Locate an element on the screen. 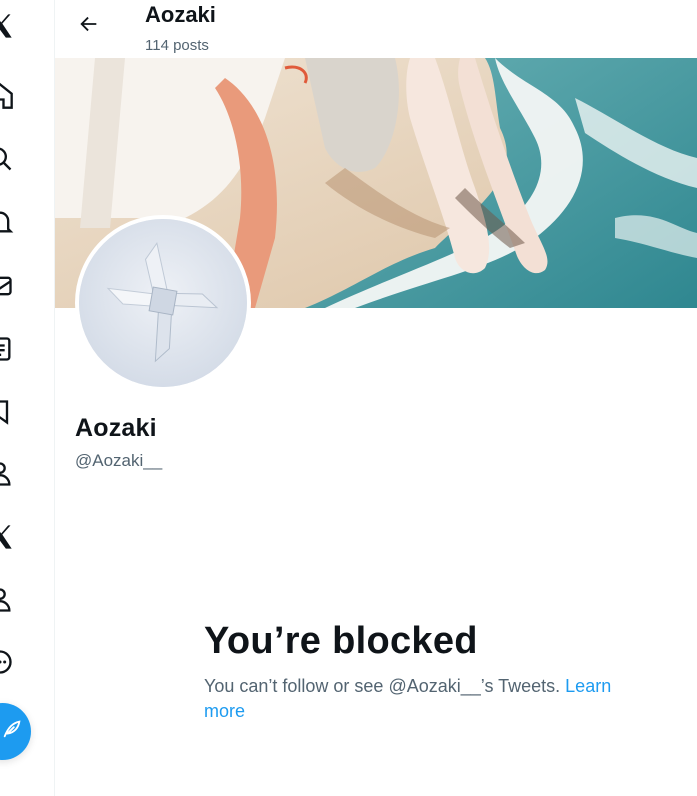  profile-display-name: Aozaki is located at coordinates (116, 428).